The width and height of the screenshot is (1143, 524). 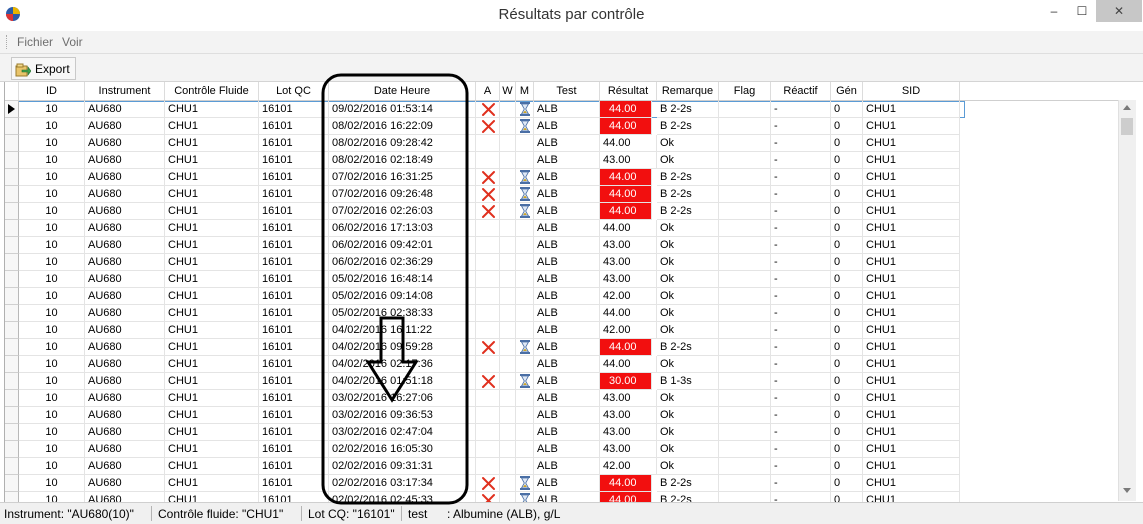 What do you see at coordinates (402, 91) in the screenshot?
I see `column-header: Date Heure` at bounding box center [402, 91].